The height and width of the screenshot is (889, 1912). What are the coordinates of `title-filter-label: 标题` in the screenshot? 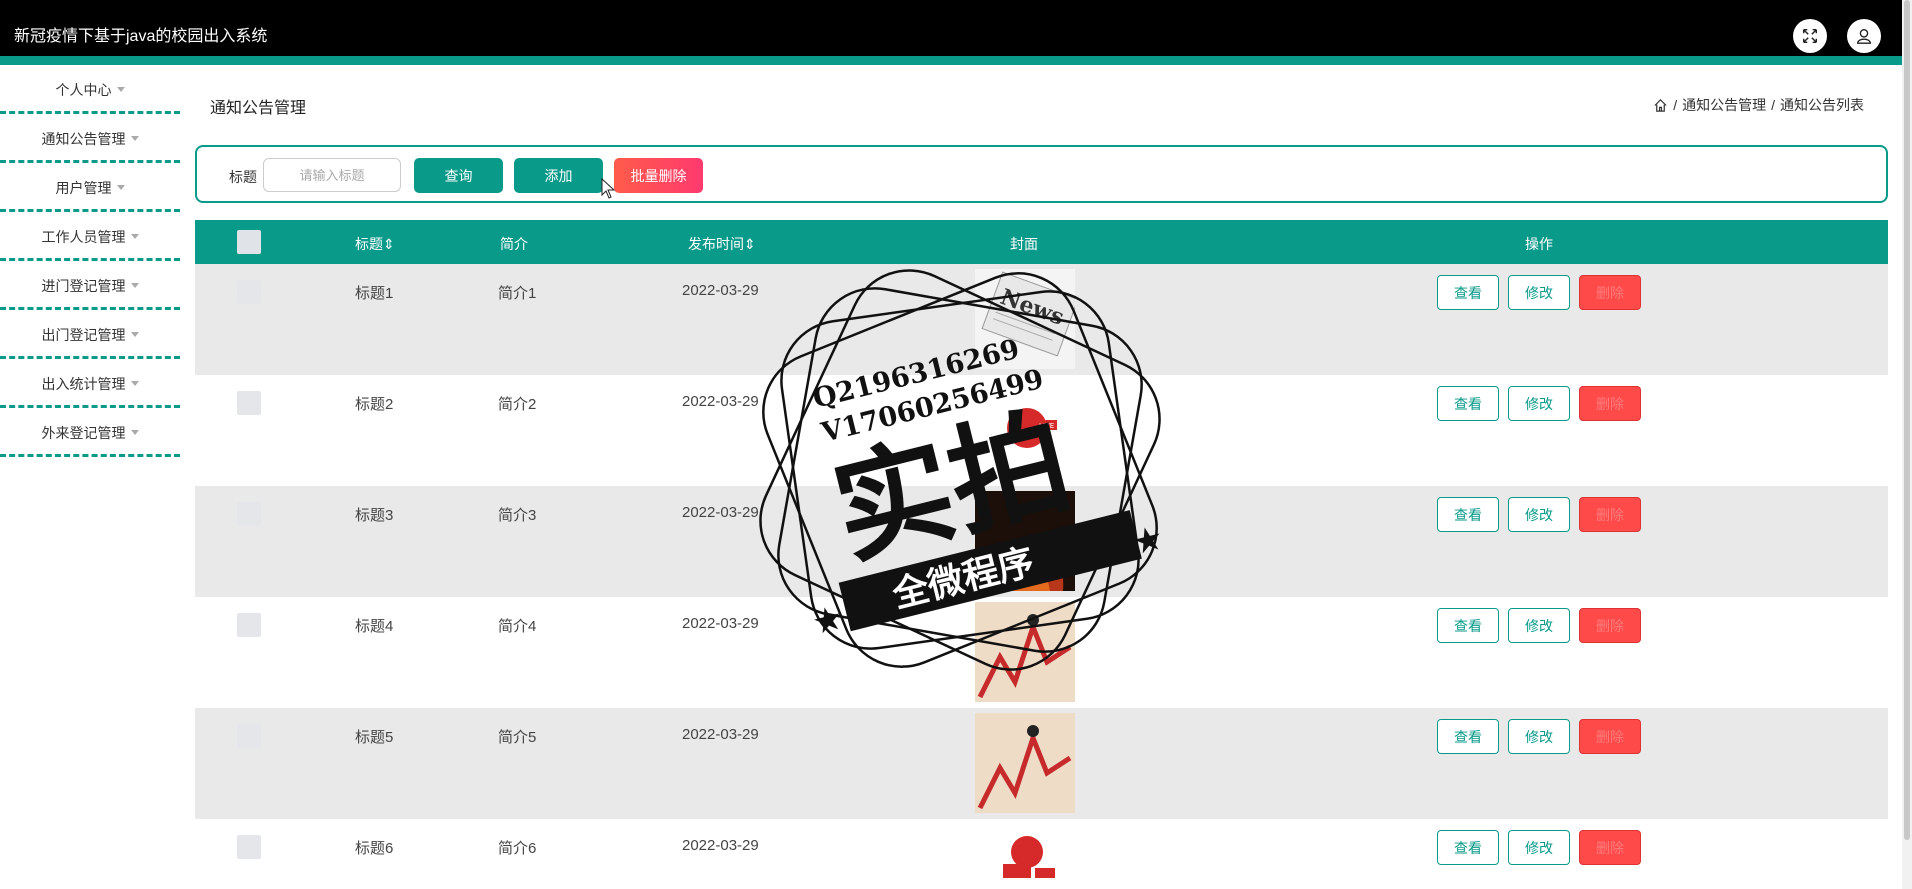 It's located at (243, 177).